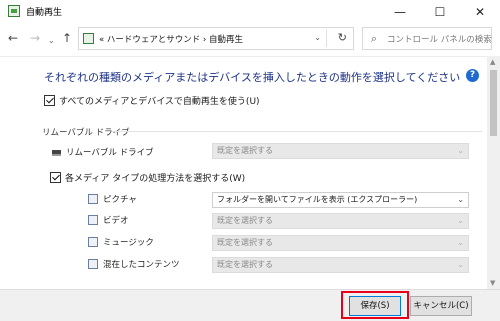 The image size is (500, 321). Describe the element at coordinates (55, 177) in the screenshot. I see `choose-each-media-checkbox-box` at that location.